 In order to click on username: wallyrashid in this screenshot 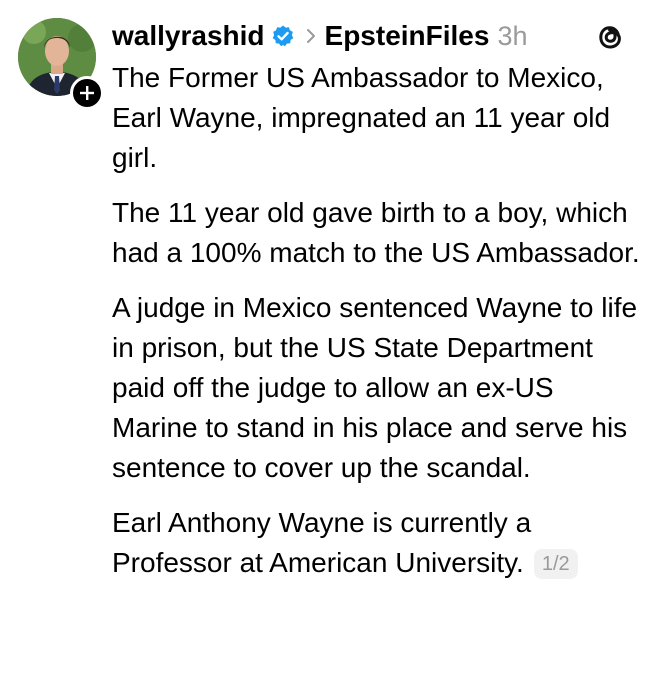, I will do `click(188, 36)`.